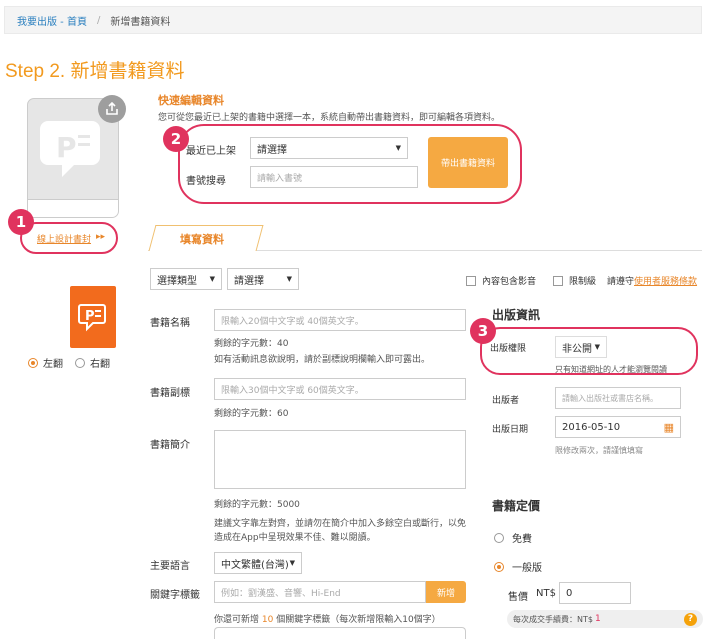 The image size is (708, 643). What do you see at coordinates (353, 20) in the screenshot?
I see `breadcrumb: 我要出版 - 首頁 / 新增書籍資料` at bounding box center [353, 20].